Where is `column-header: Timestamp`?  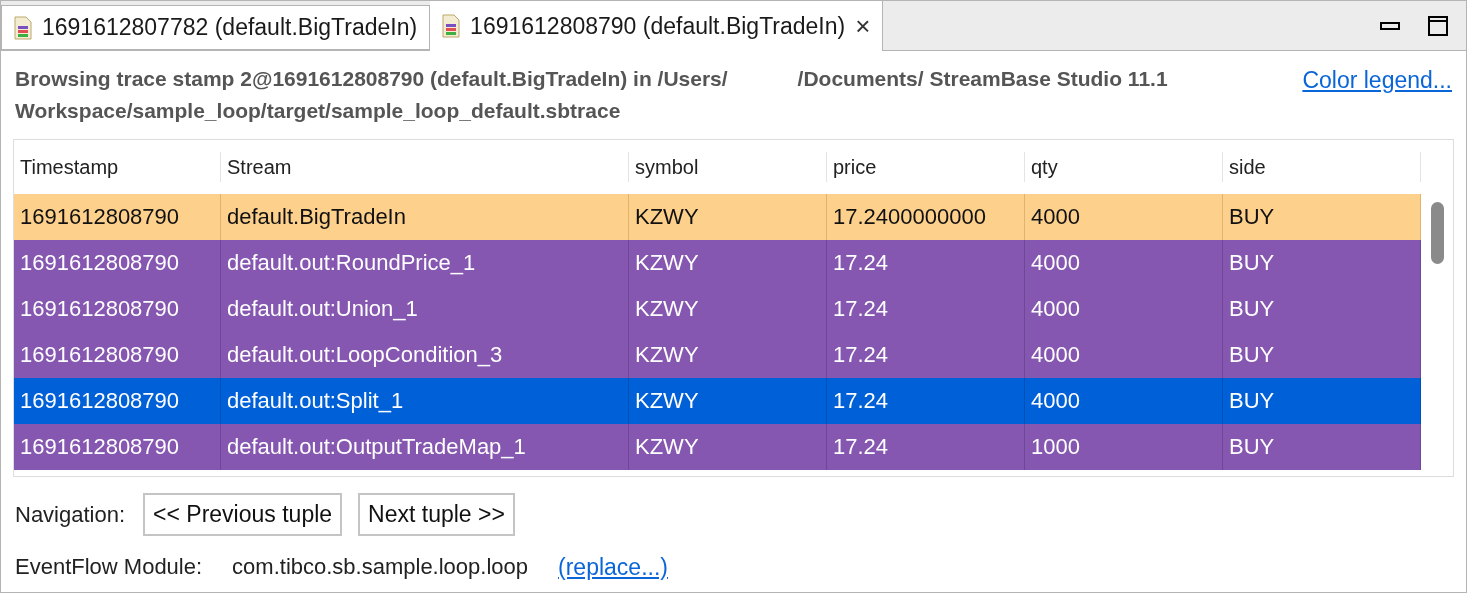
column-header: Timestamp is located at coordinates (117, 167).